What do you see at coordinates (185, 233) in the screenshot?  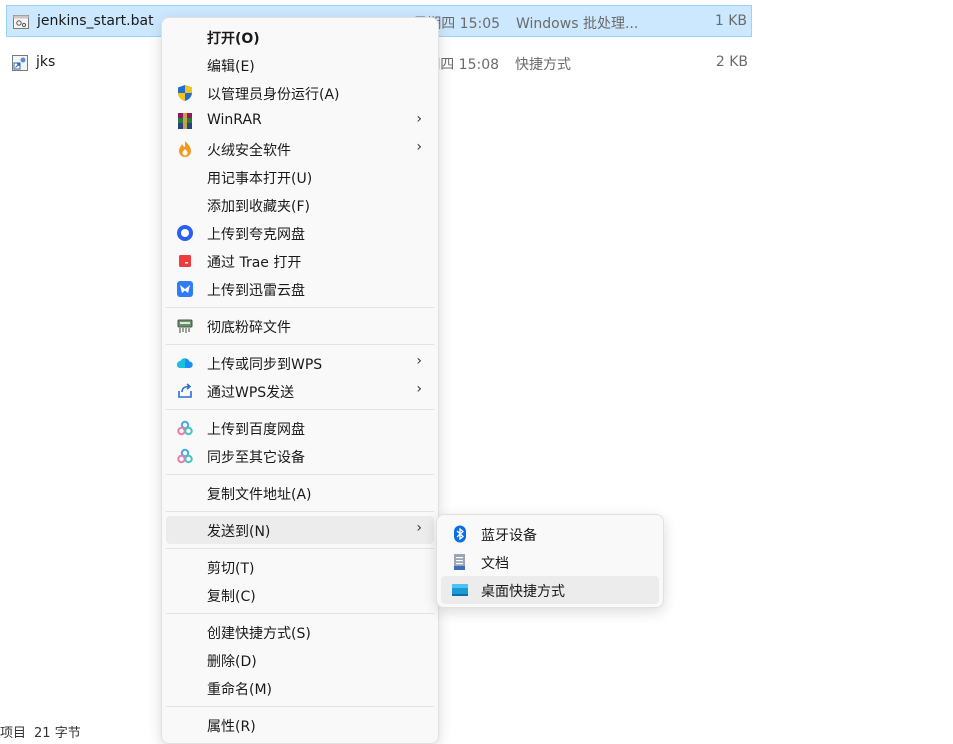 I see `quark-icon` at bounding box center [185, 233].